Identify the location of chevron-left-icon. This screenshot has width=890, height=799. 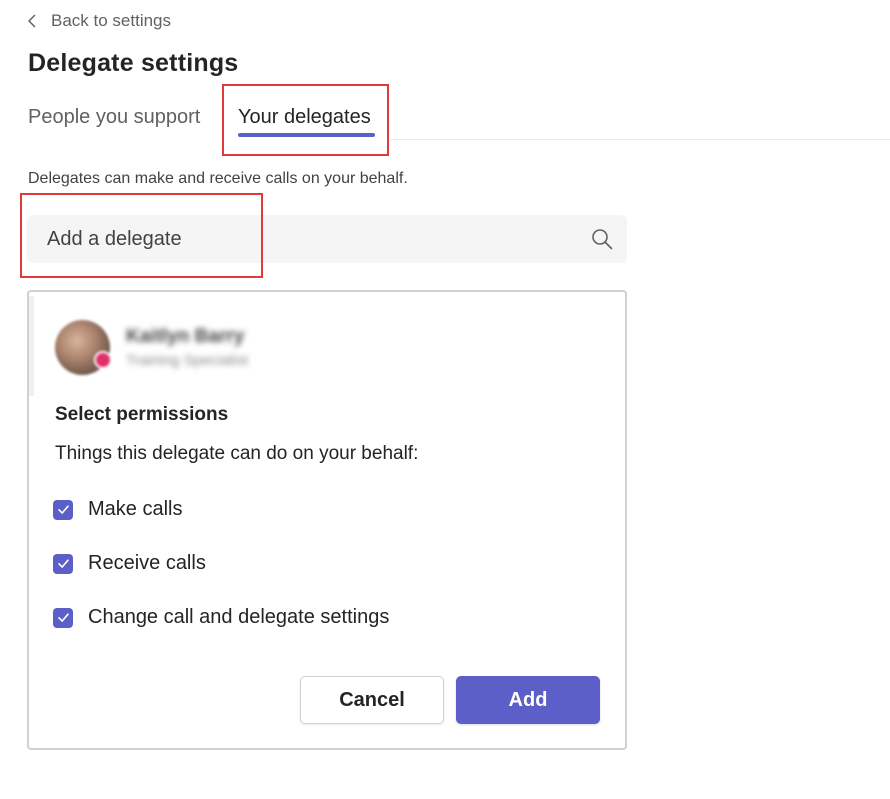
(32, 21).